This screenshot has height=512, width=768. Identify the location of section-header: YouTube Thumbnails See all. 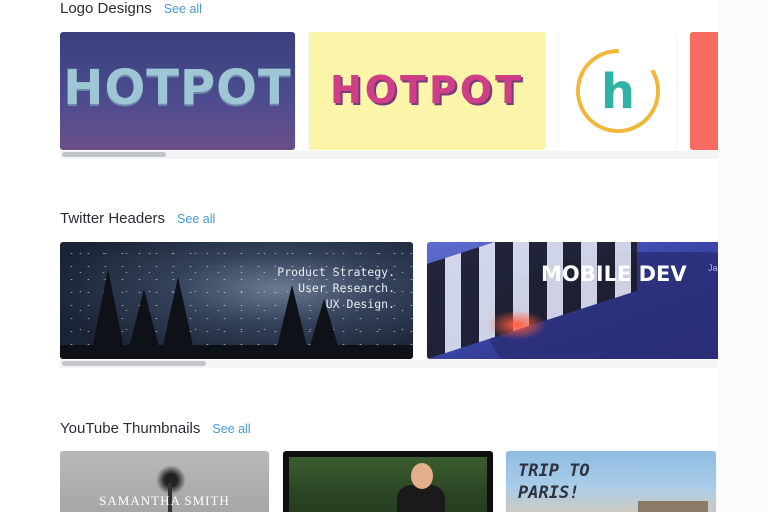
(155, 428).